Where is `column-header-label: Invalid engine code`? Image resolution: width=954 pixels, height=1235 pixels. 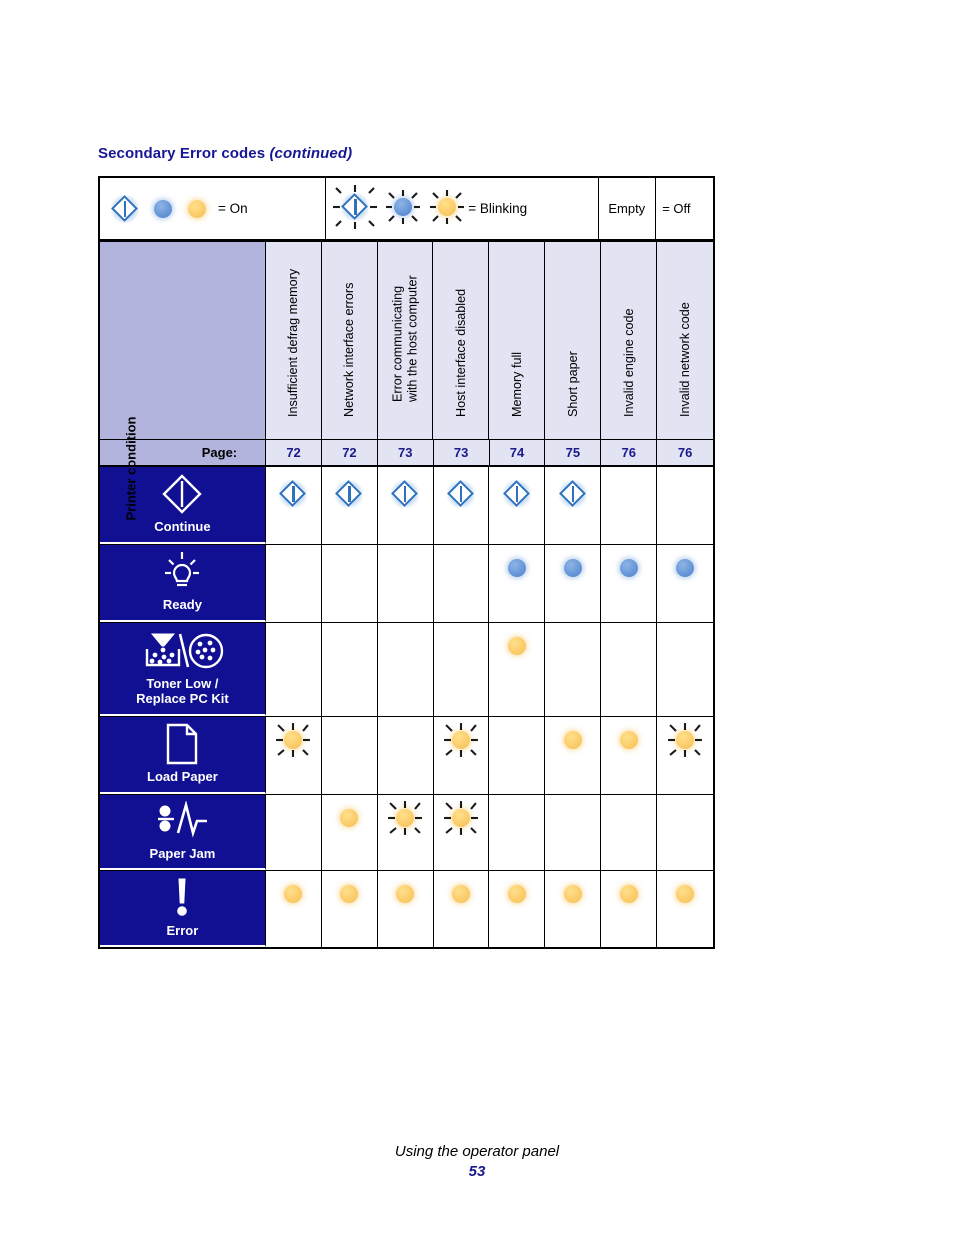
column-header-label: Invalid engine code is located at coordinates (628, 362).